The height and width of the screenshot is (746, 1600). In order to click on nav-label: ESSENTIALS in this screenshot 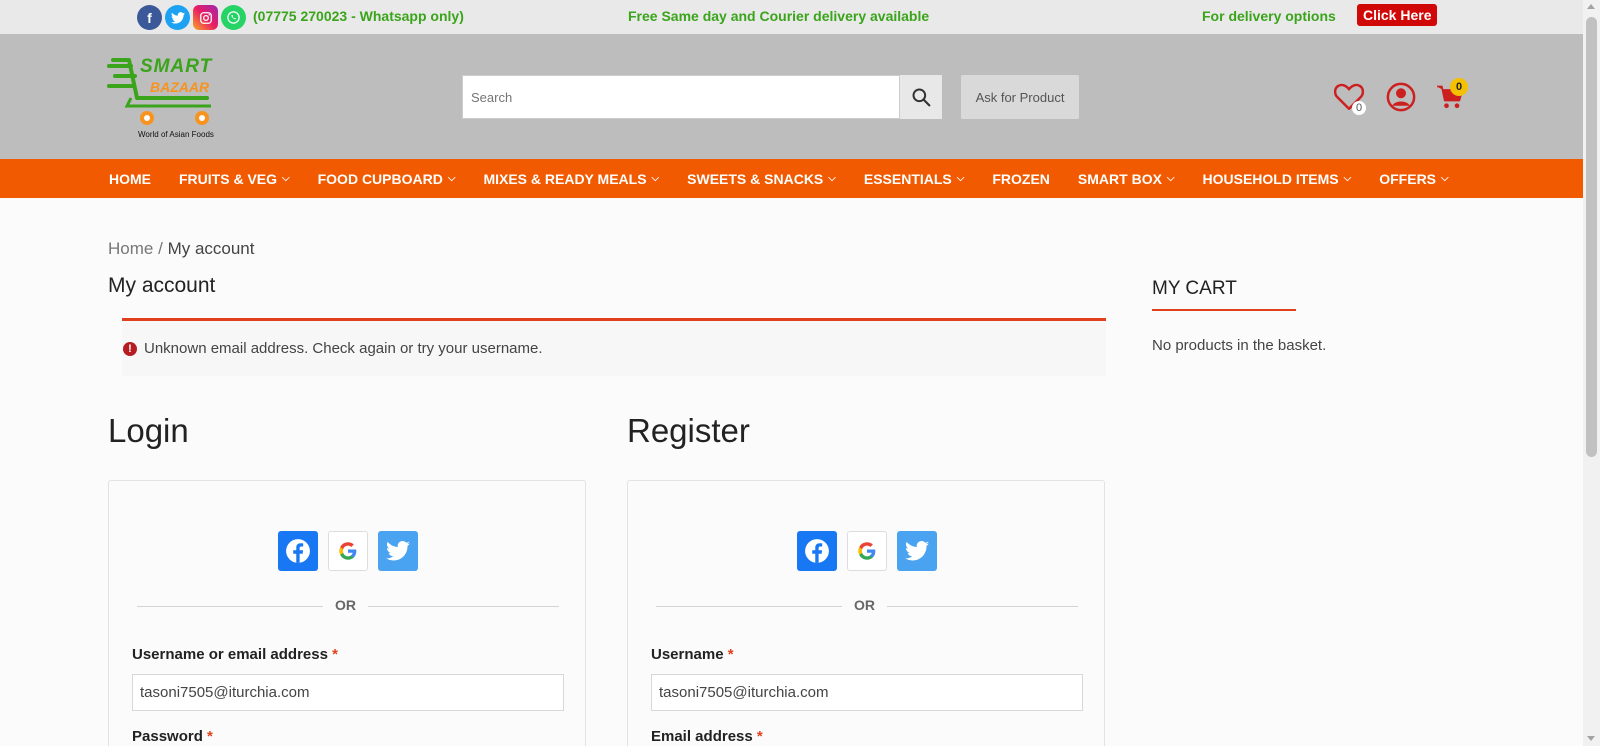, I will do `click(907, 178)`.